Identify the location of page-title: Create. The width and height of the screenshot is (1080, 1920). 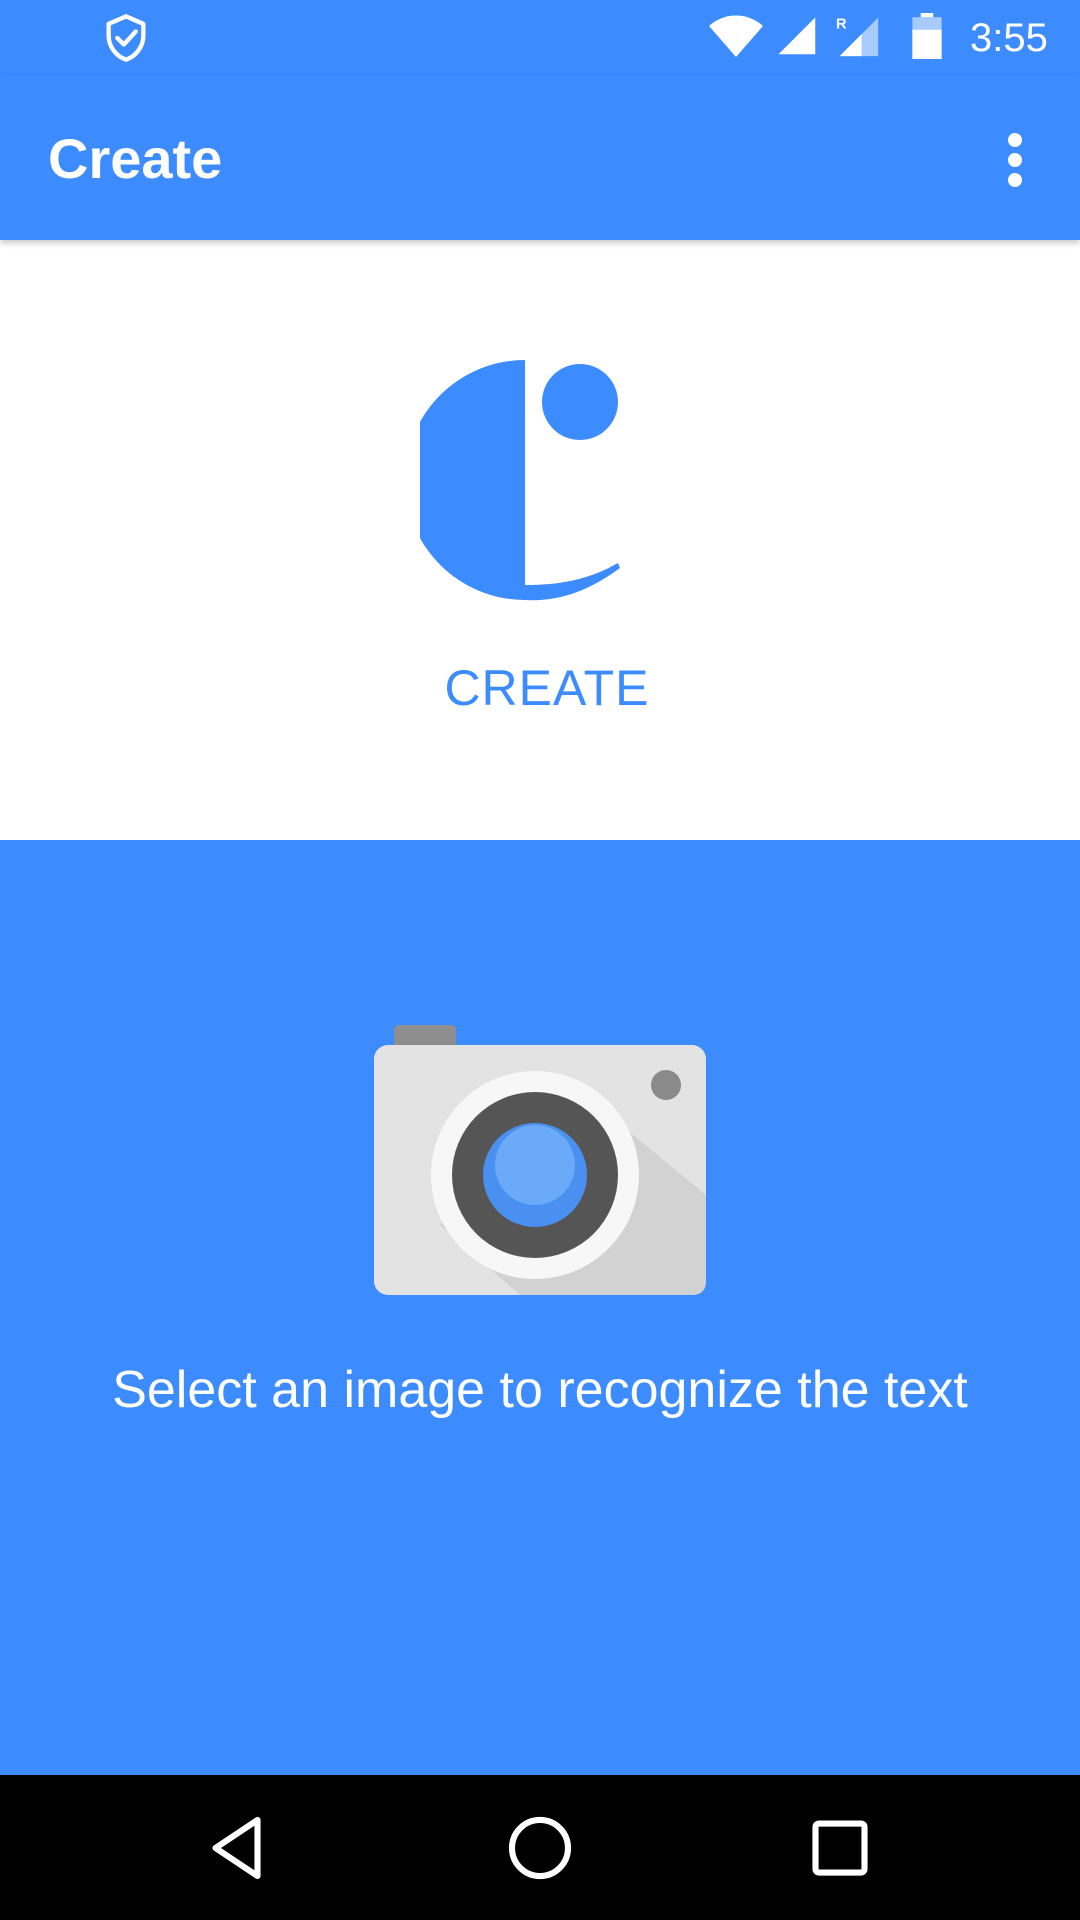
(135, 158).